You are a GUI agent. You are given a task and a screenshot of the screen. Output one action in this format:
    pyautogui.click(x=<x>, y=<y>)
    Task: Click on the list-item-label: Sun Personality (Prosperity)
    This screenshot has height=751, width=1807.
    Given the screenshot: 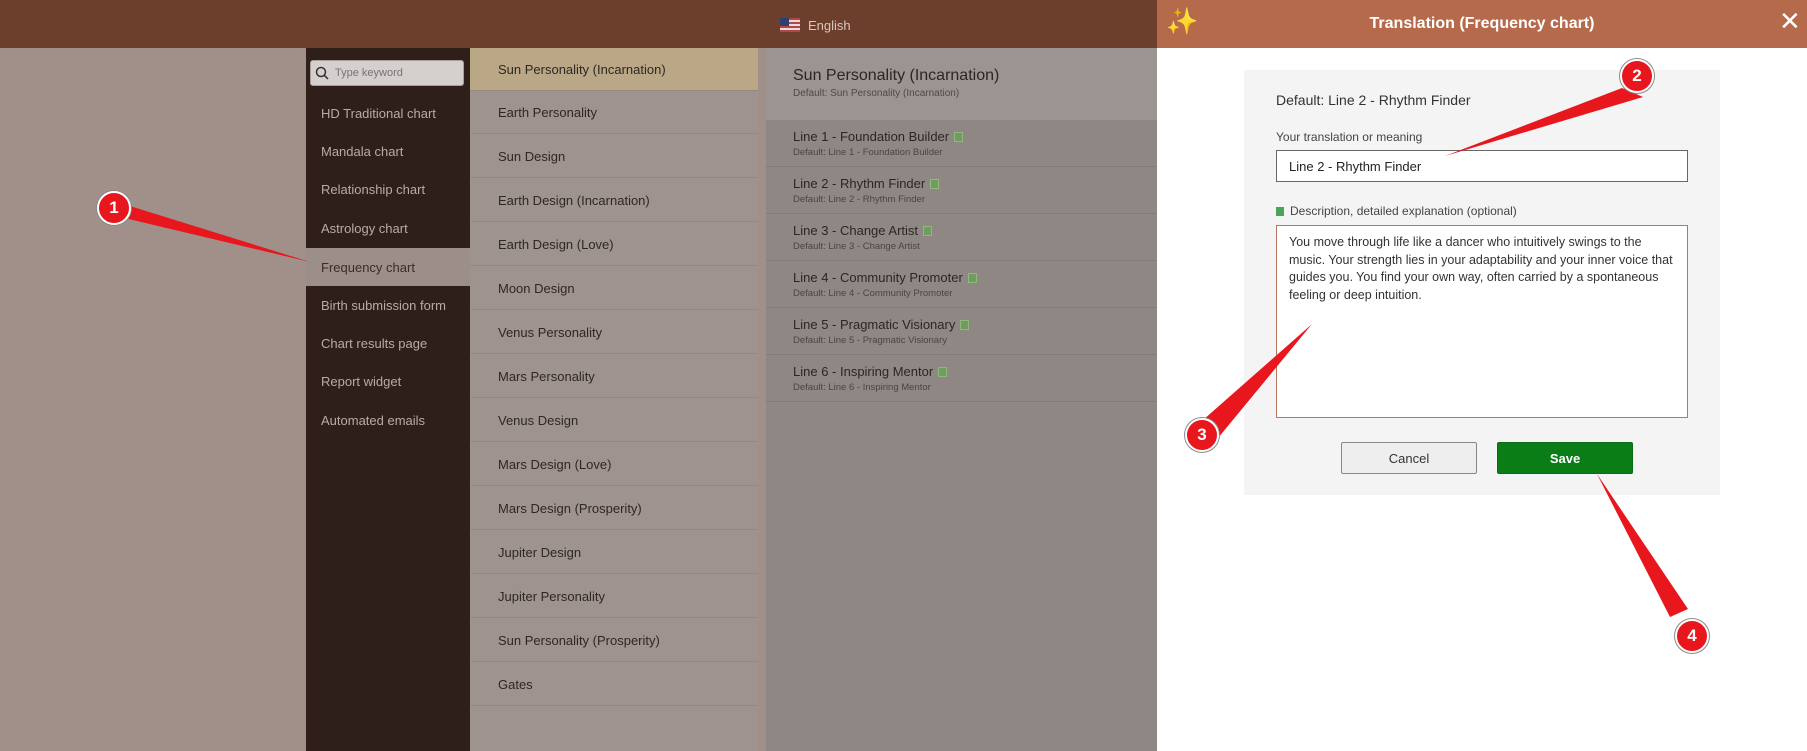 What is the action you would take?
    pyautogui.click(x=579, y=640)
    